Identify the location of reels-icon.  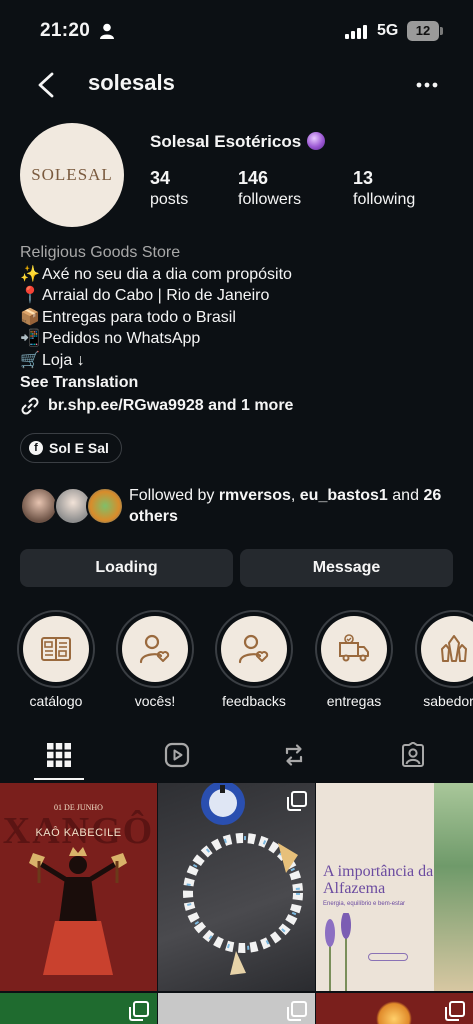
(177, 755).